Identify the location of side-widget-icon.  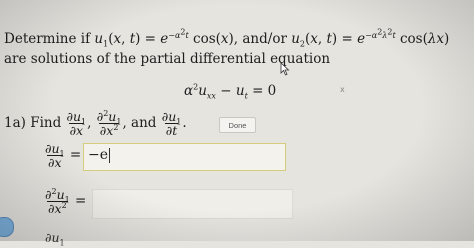
(7, 227).